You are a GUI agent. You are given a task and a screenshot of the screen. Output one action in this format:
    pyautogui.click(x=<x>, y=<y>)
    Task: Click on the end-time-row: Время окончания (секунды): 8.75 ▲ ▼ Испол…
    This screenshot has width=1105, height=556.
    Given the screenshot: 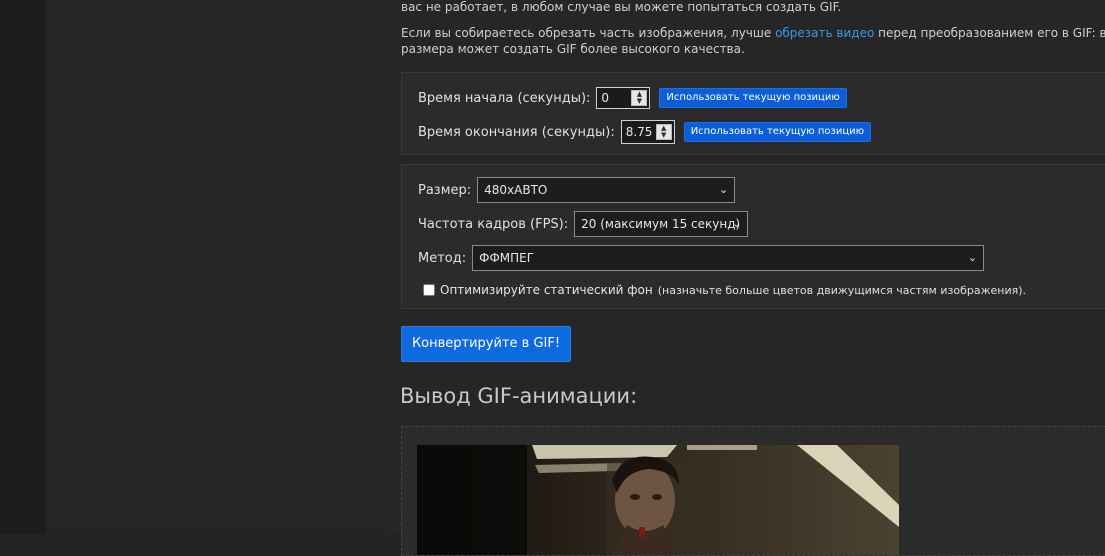 What is the action you would take?
    pyautogui.click(x=645, y=132)
    